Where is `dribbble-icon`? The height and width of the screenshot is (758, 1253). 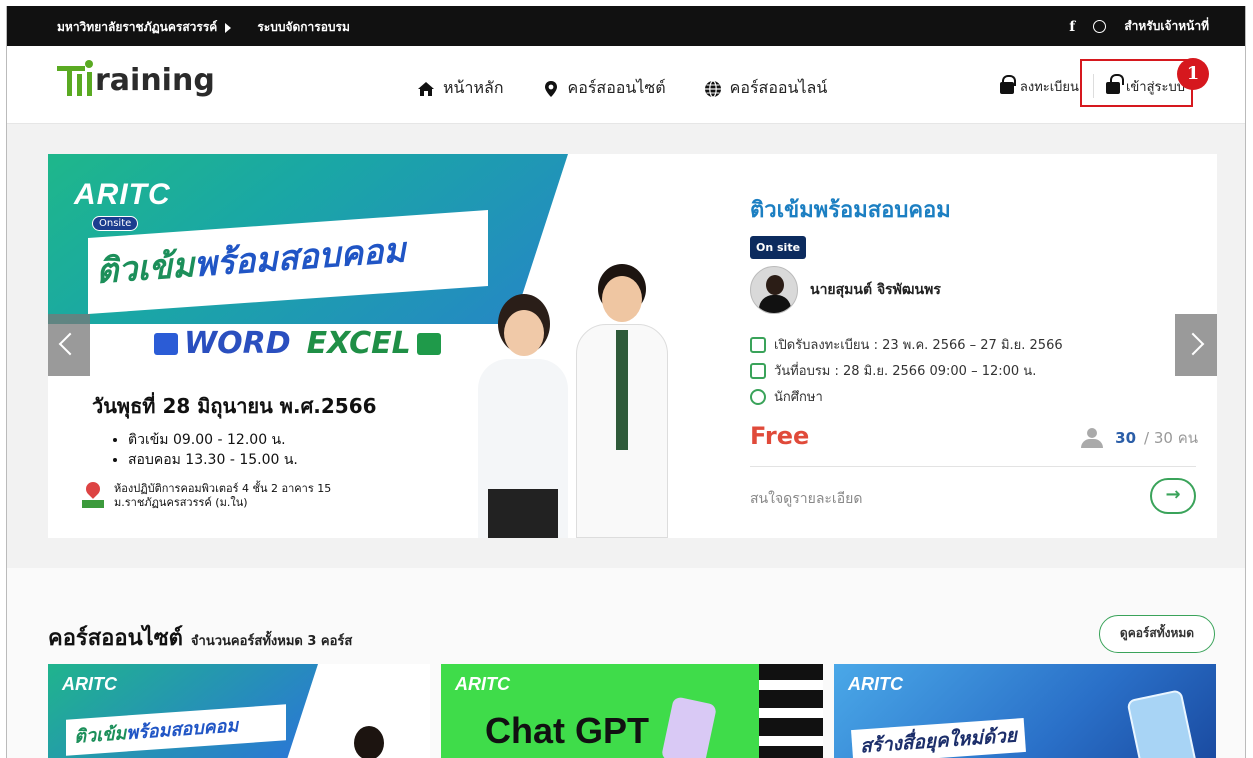 dribbble-icon is located at coordinates (1100, 26).